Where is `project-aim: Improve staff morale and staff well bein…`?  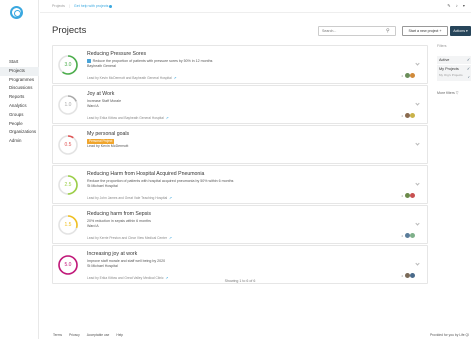 project-aim: Improve staff morale and staff well bein… is located at coordinates (126, 261).